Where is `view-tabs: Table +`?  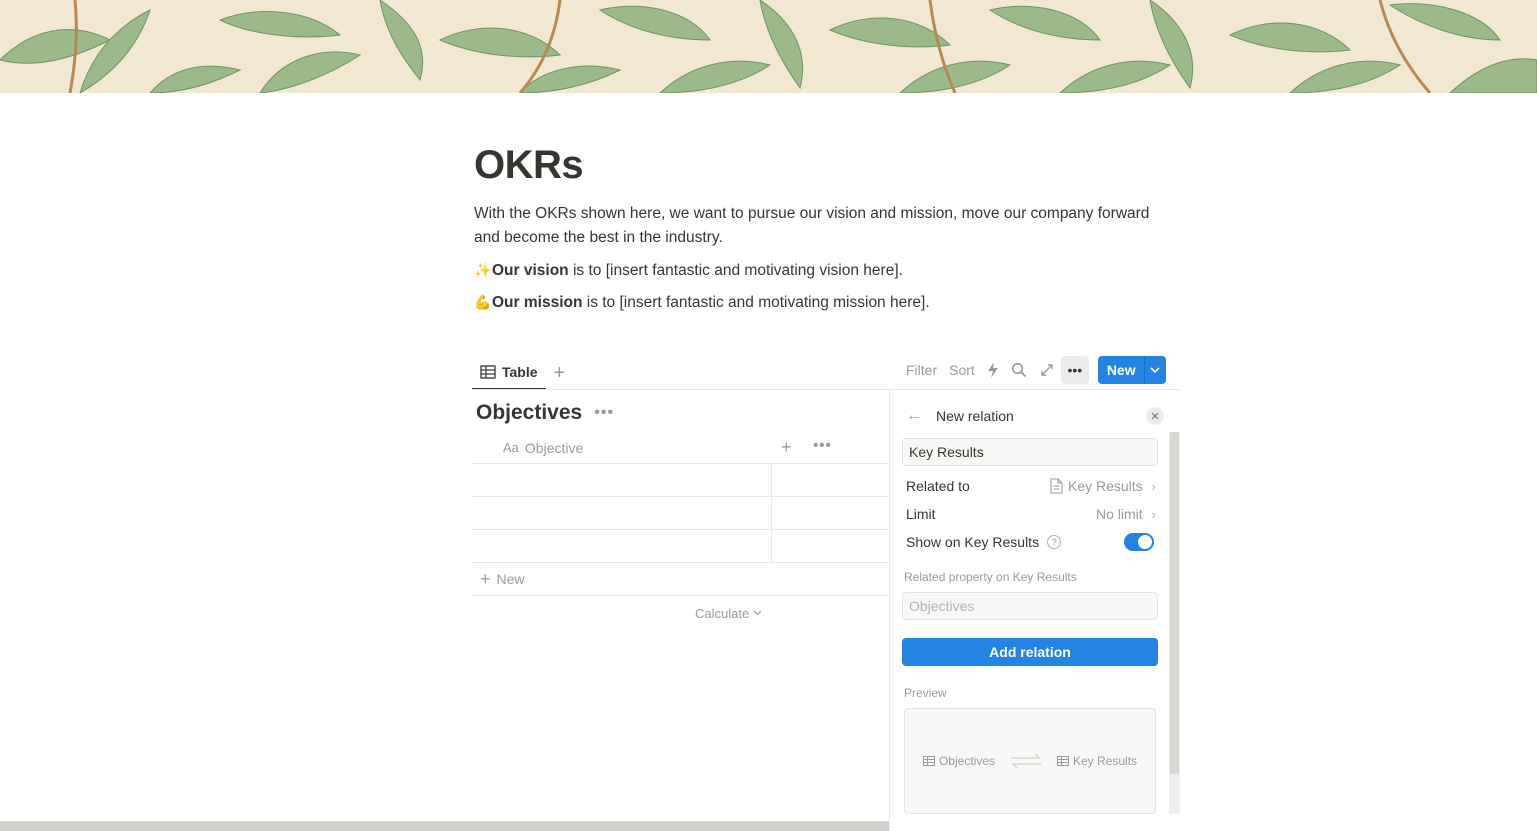
view-tabs: Table + is located at coordinates (518, 373).